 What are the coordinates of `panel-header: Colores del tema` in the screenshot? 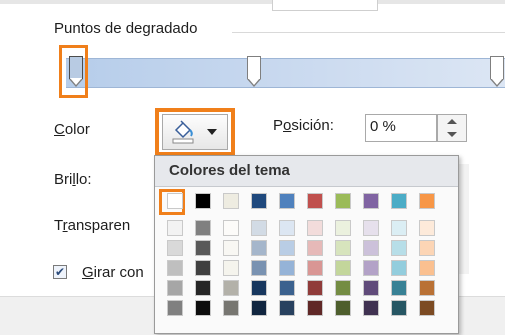 It's located at (306, 171).